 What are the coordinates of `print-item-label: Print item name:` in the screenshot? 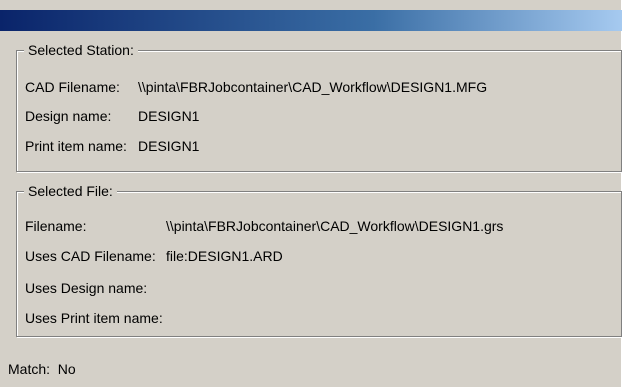 It's located at (76, 146).